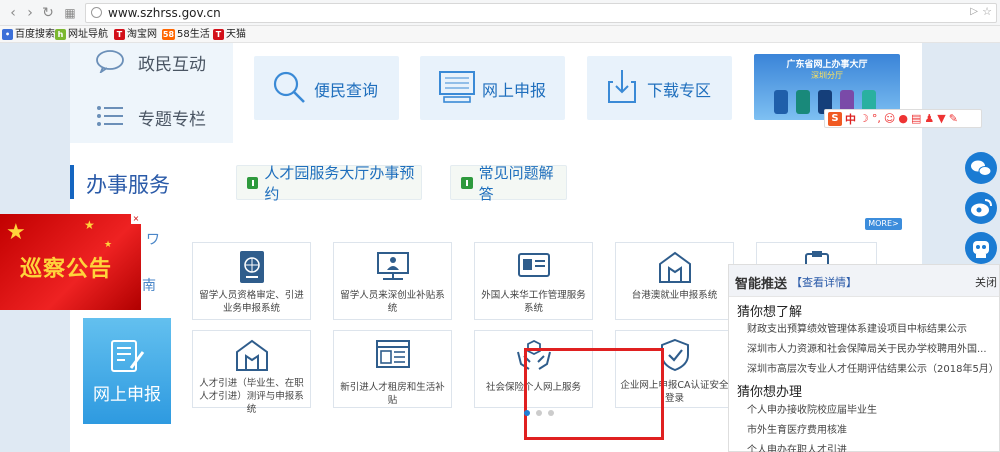  I want to click on figure-icon, so click(803, 102).